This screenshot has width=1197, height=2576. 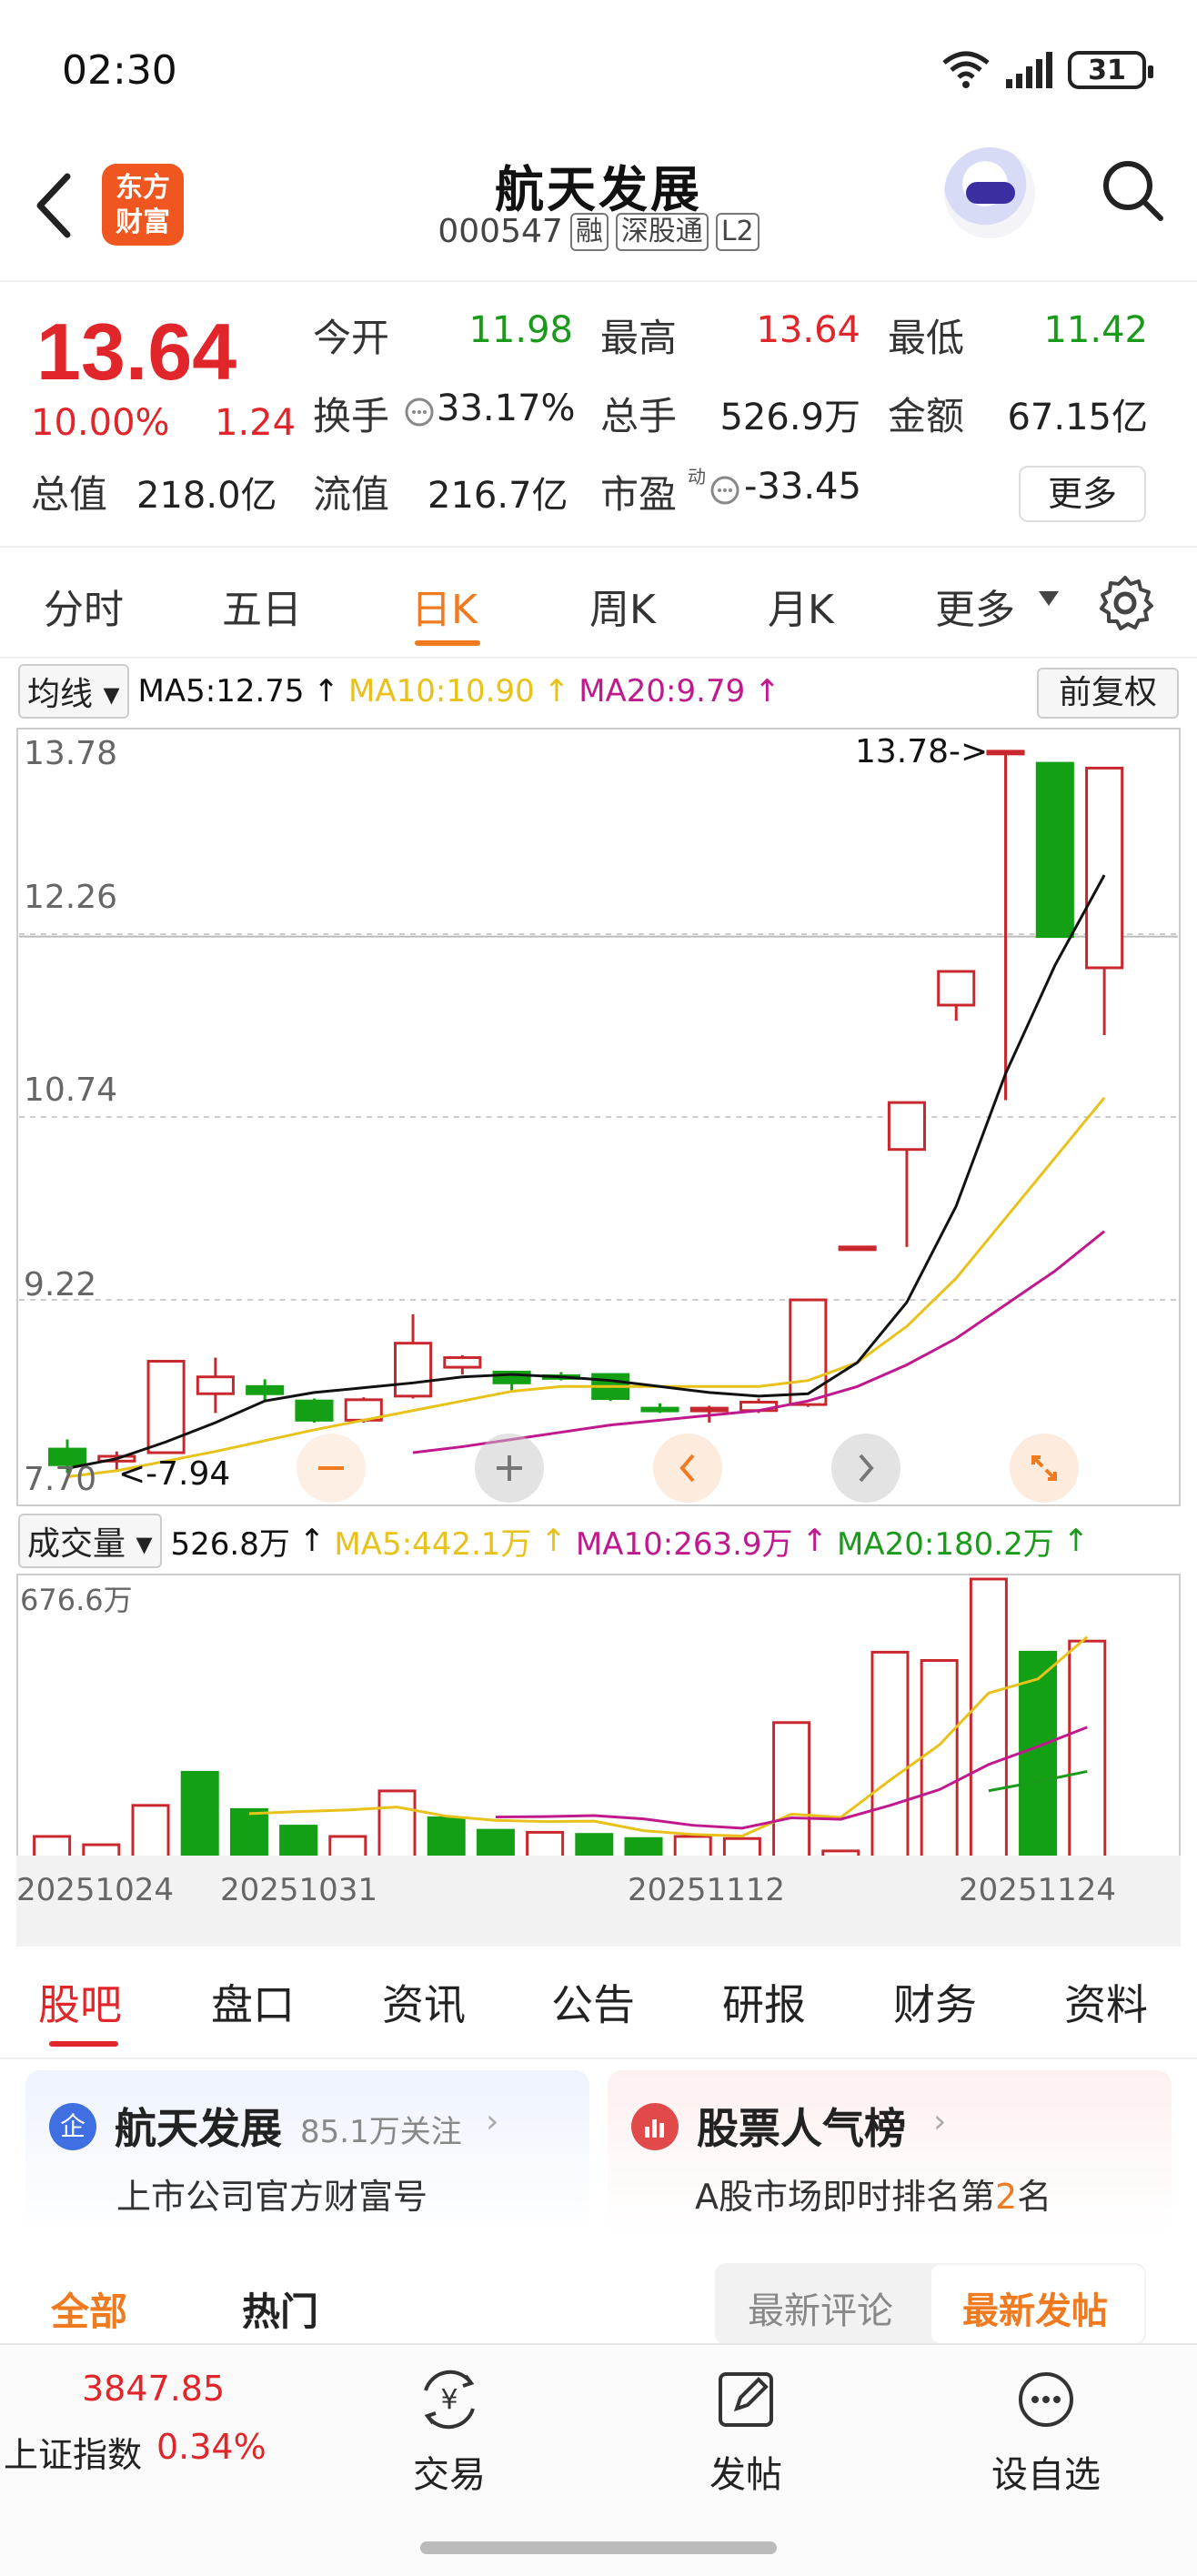 I want to click on trade-label: 交易, so click(x=449, y=2475).